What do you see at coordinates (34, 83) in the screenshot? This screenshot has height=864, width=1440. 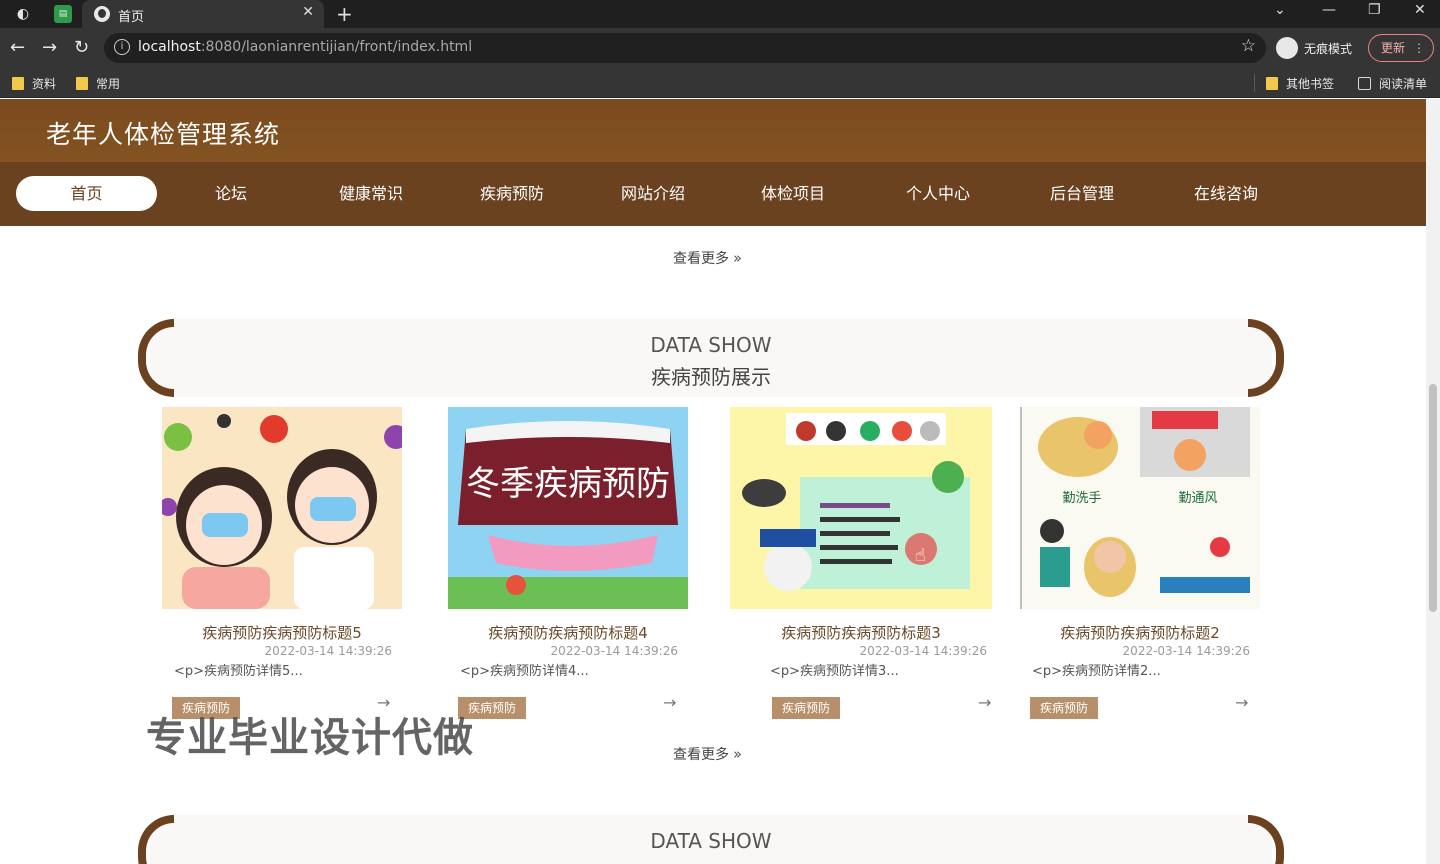 I see `bookmark-folder-ziliao: 资料` at bounding box center [34, 83].